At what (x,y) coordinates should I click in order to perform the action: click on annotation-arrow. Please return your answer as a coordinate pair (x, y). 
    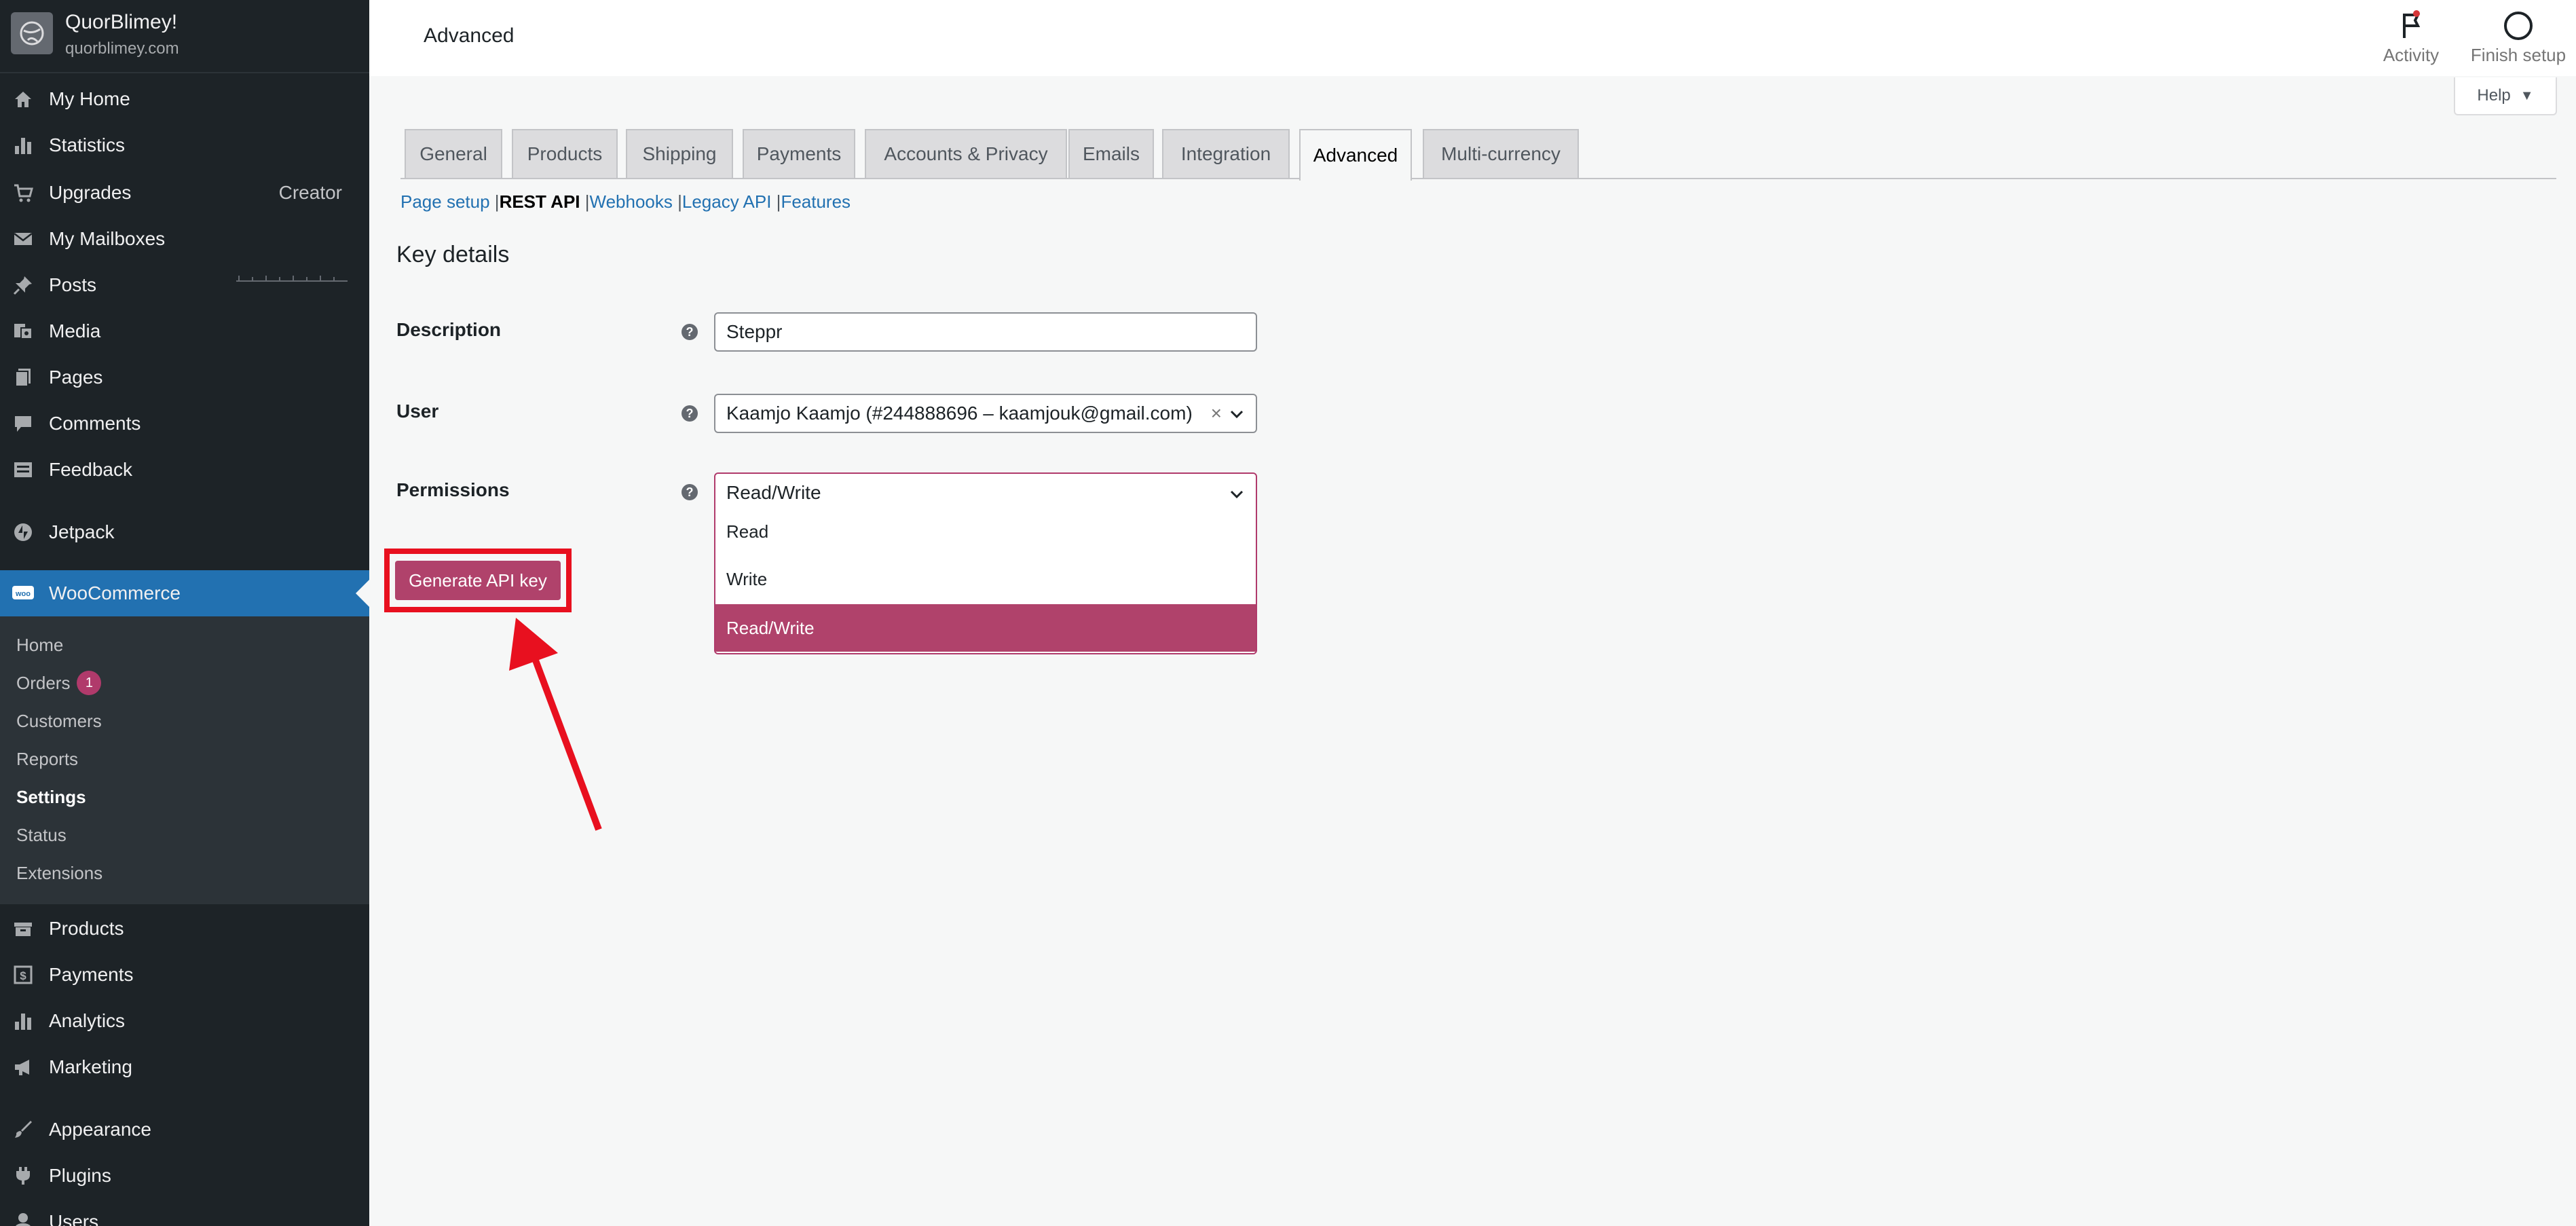
    Looking at the image, I should click on (556, 724).